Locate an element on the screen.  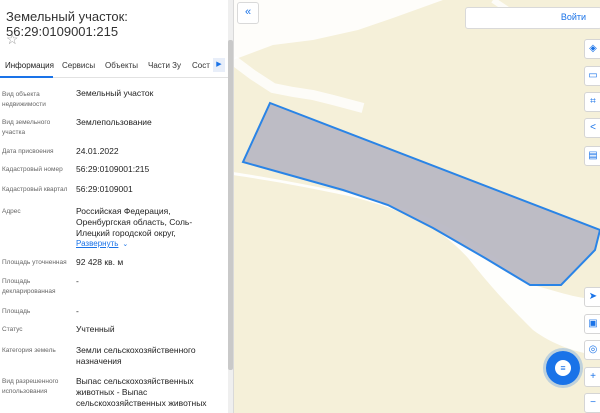
field-value: 24.01.2022 is located at coordinates (97, 151).